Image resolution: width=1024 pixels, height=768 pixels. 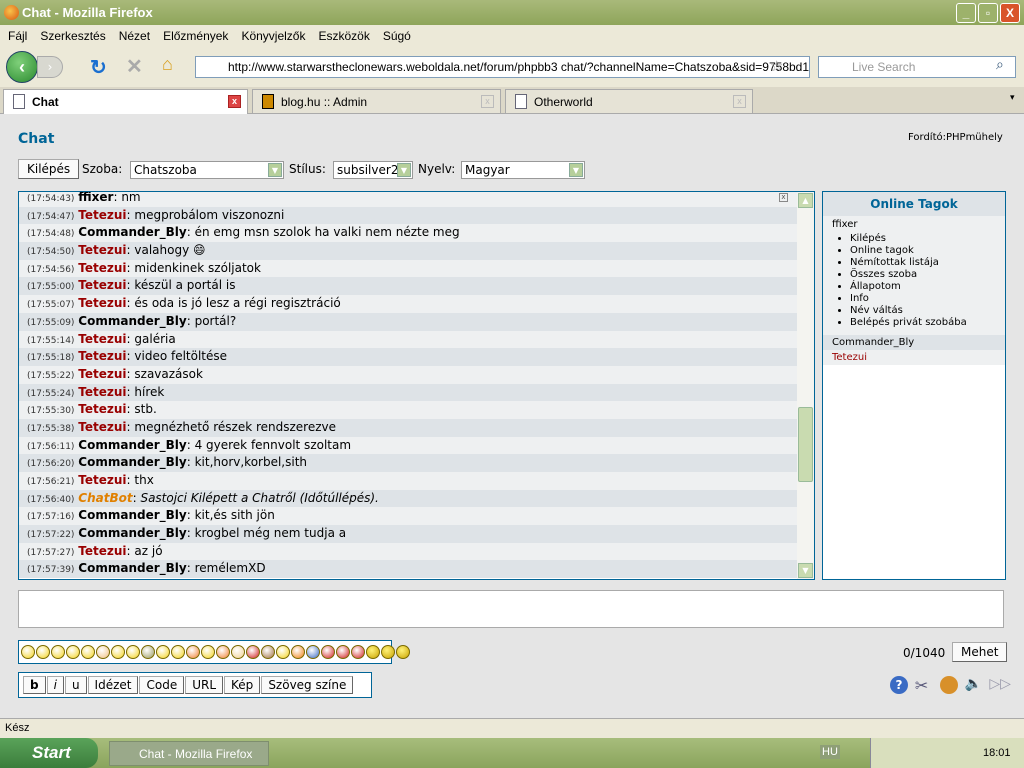 What do you see at coordinates (207, 170) in the screenshot?
I see `room-select: Chatszoba ▼` at bounding box center [207, 170].